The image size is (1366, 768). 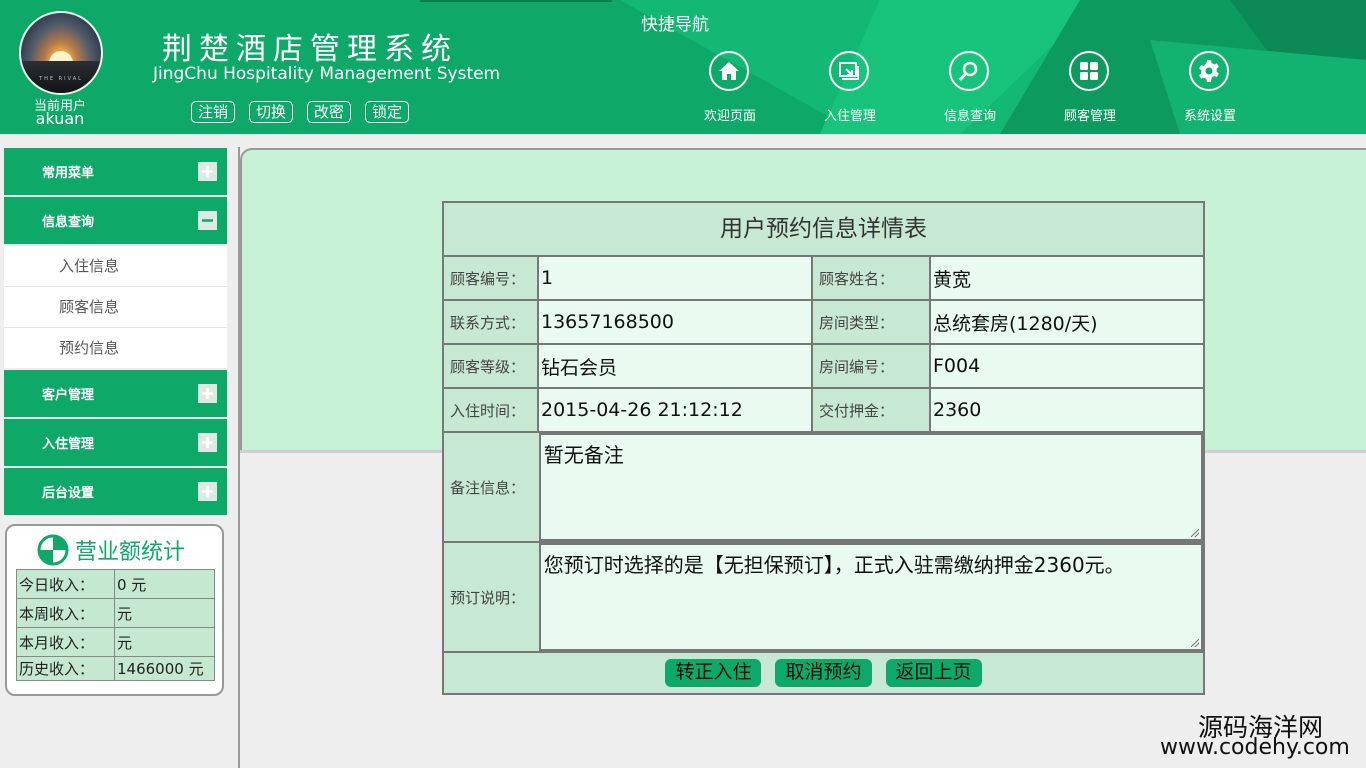 What do you see at coordinates (115, 220) in the screenshot?
I see `menu-info-query: 信息查询` at bounding box center [115, 220].